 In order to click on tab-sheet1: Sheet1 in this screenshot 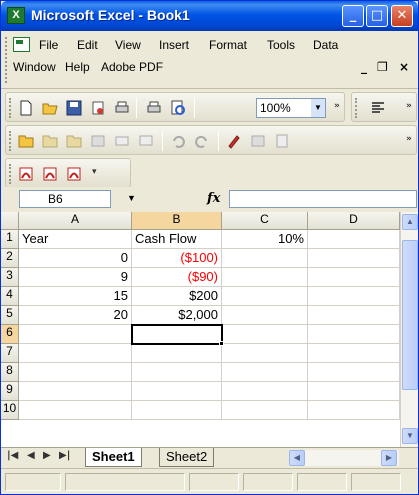, I will do `click(113, 457)`.